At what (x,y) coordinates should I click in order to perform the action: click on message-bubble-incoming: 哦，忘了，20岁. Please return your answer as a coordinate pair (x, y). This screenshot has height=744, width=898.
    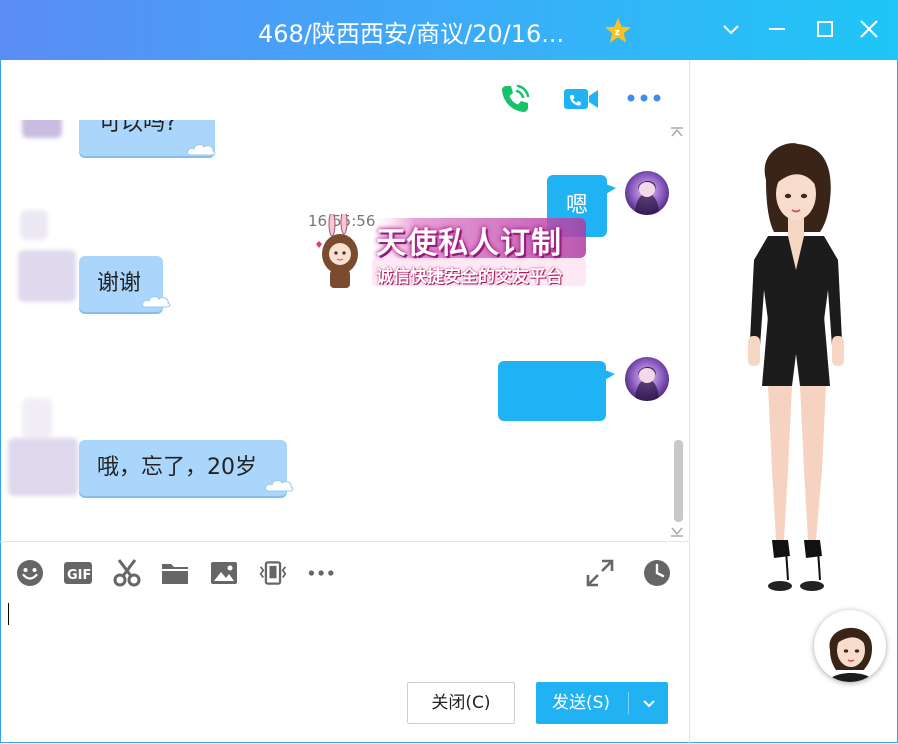
    Looking at the image, I should click on (183, 468).